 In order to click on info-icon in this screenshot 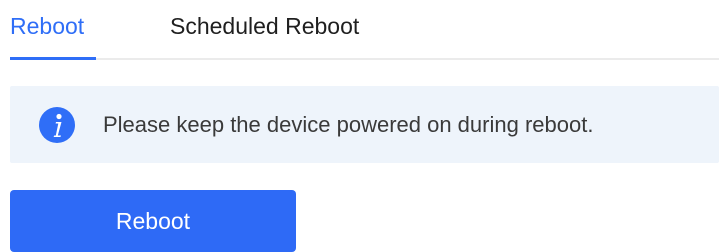, I will do `click(57, 125)`.